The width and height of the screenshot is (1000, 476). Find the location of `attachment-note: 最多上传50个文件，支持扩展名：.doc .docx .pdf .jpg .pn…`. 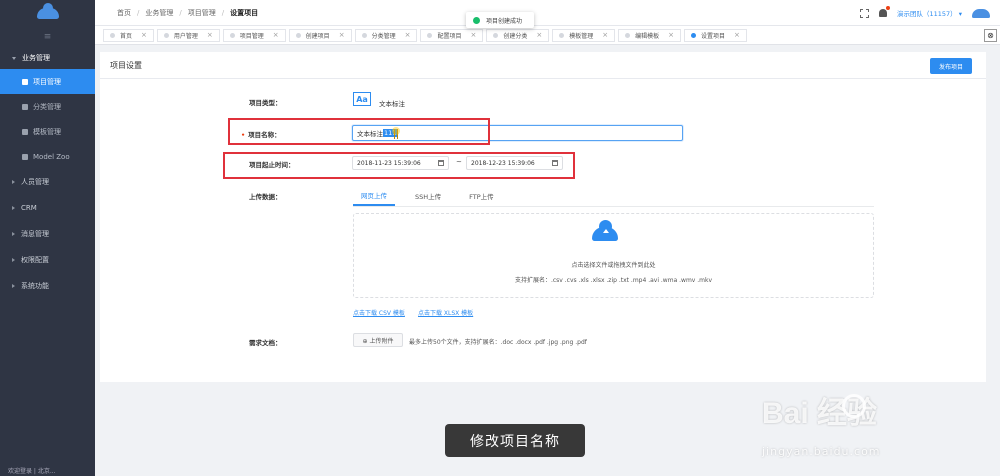

attachment-note: 最多上传50个文件，支持扩展名：.doc .docx .pdf .jpg .pn… is located at coordinates (498, 342).